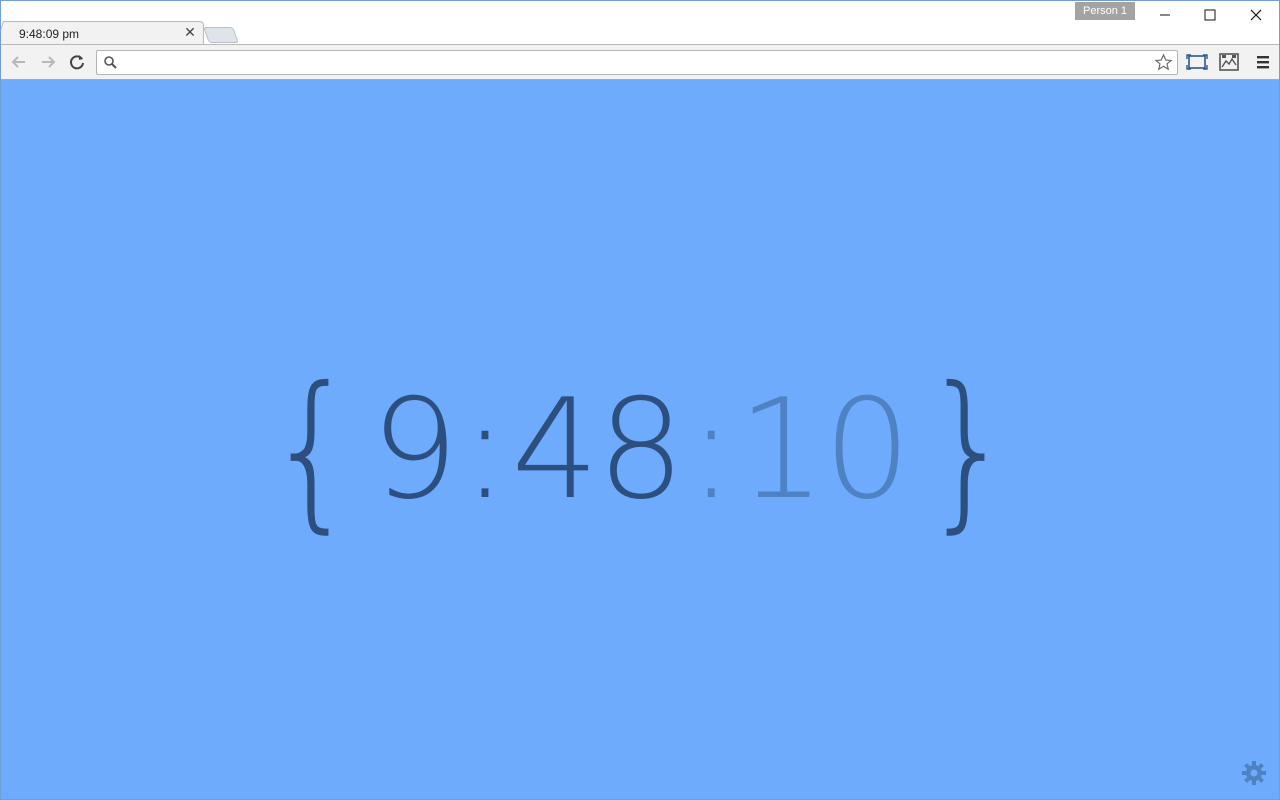 This screenshot has height=800, width=1280. Describe the element at coordinates (640, 23) in the screenshot. I see `title-bar: 9:48:09 pm ✕ Person 1` at that location.